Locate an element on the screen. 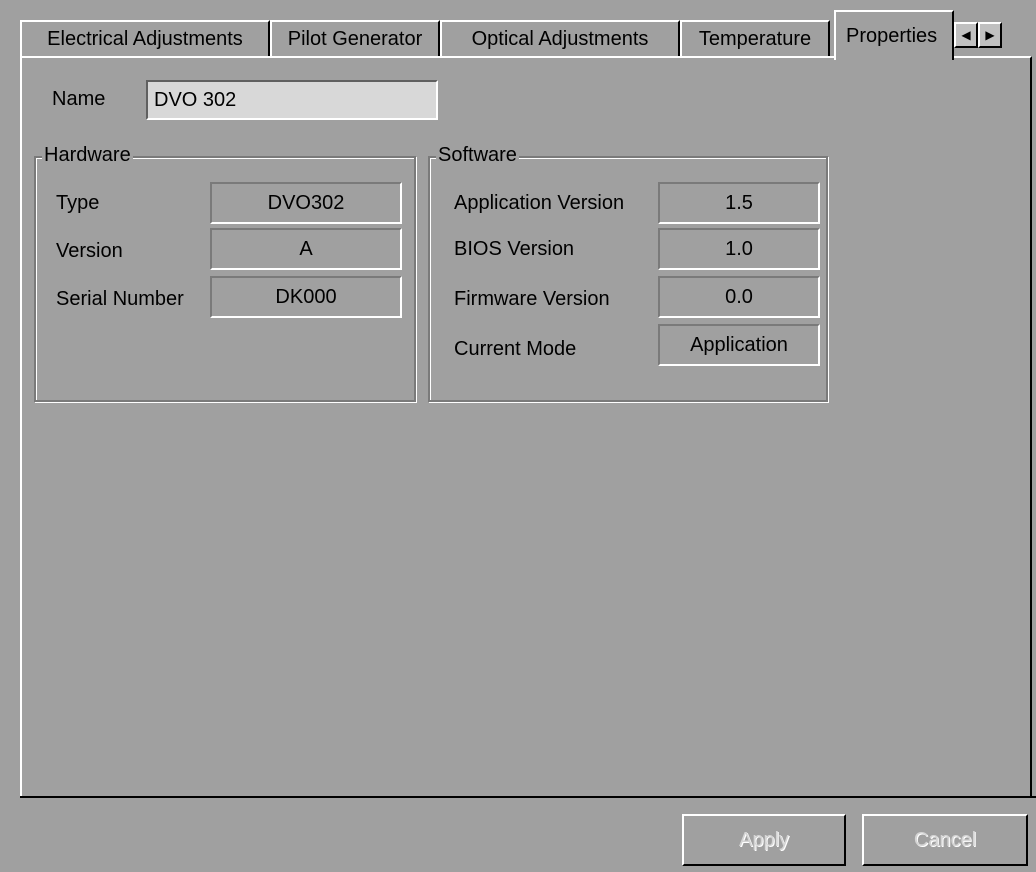 This screenshot has height=872, width=1036. current-mode-value: Application is located at coordinates (739, 345).